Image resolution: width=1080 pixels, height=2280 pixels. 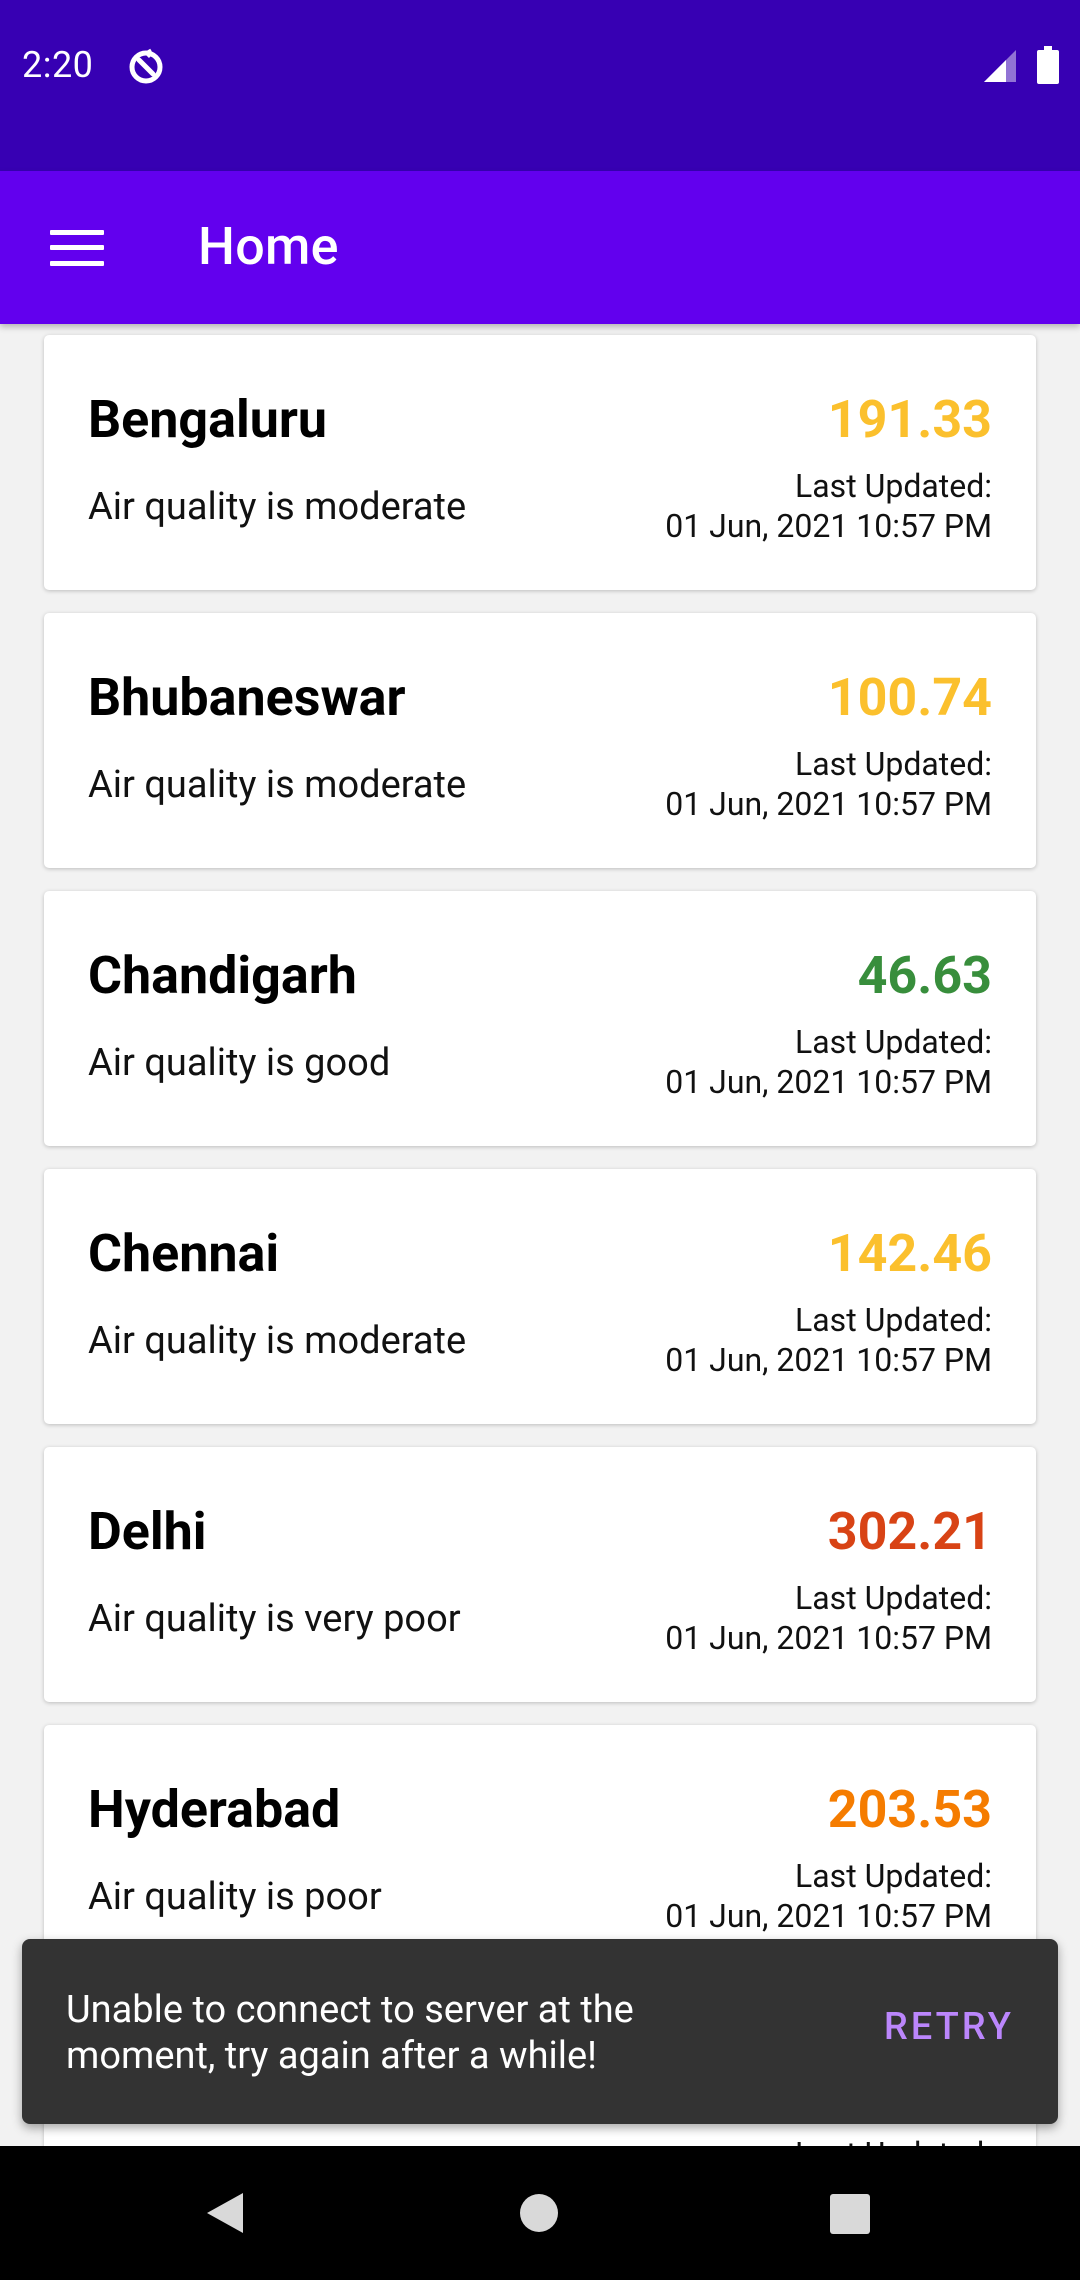 What do you see at coordinates (850, 2214) in the screenshot?
I see `recents-icon` at bounding box center [850, 2214].